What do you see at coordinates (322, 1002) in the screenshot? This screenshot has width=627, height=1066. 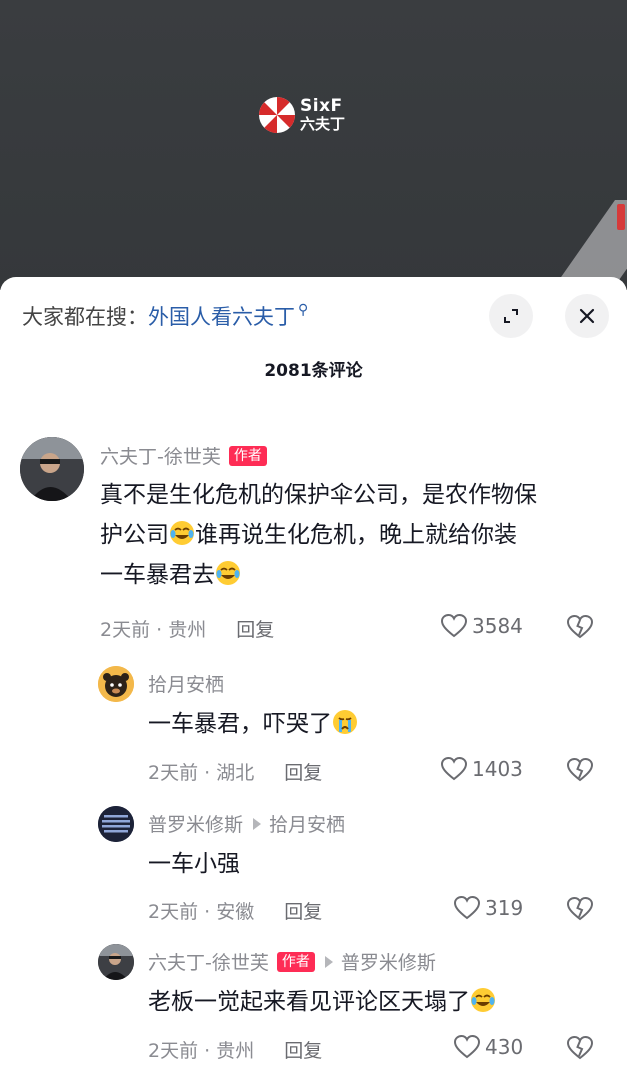 I see `comment-text: 老板一觉起来看见评论区天塌了` at bounding box center [322, 1002].